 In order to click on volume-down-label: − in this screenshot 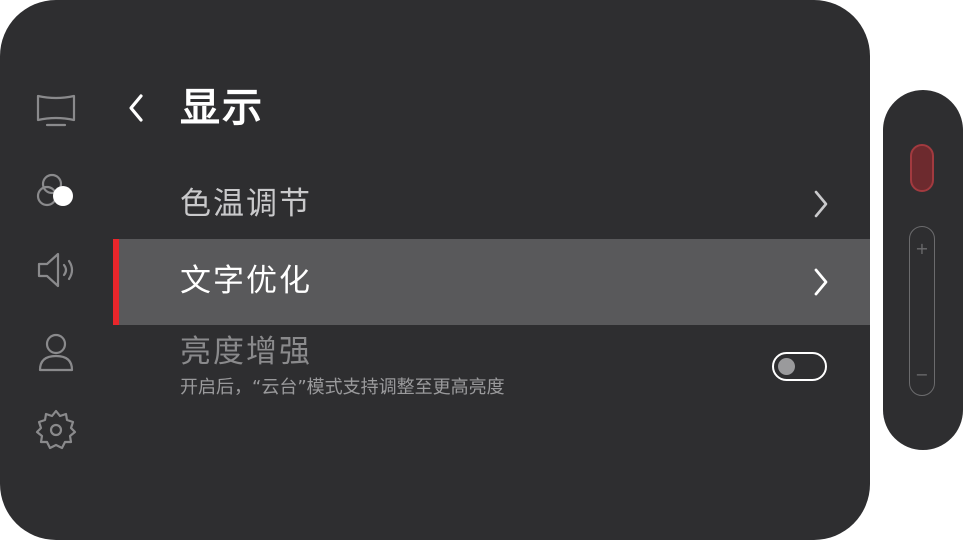, I will do `click(922, 374)`.